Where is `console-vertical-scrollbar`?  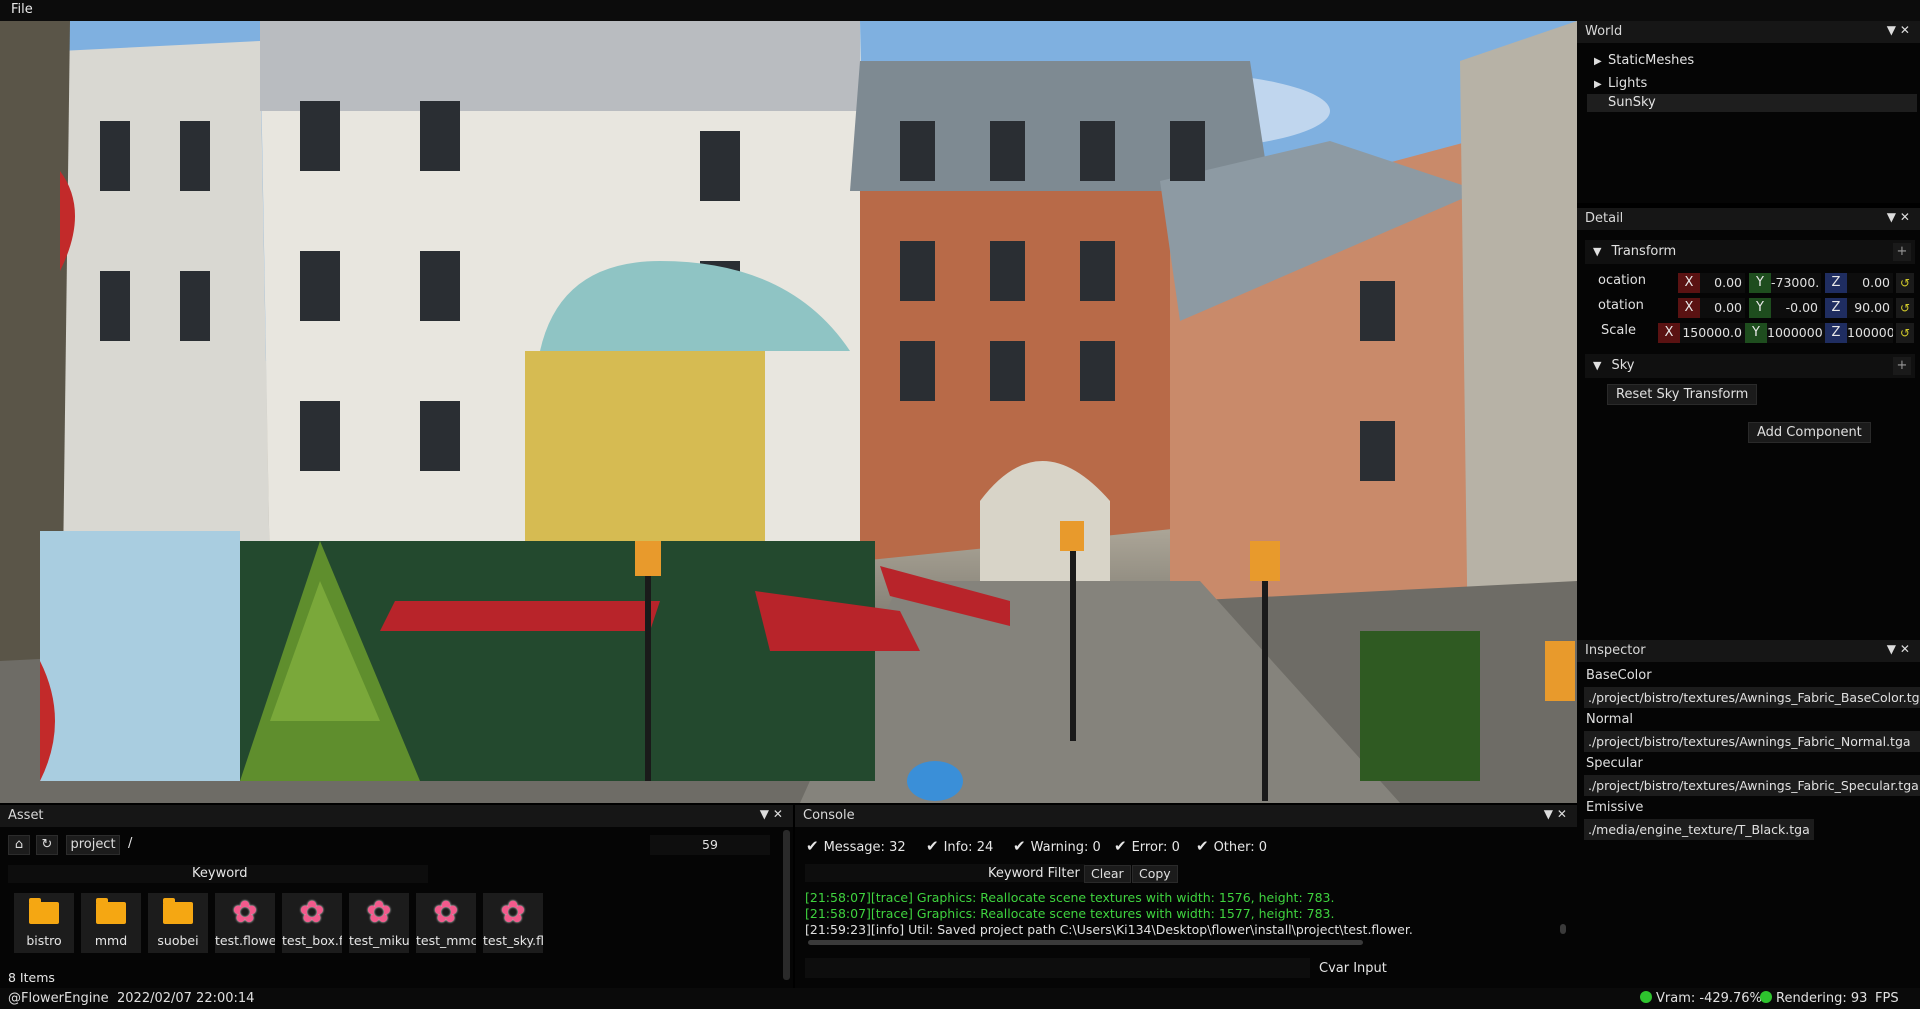 console-vertical-scrollbar is located at coordinates (1563, 929).